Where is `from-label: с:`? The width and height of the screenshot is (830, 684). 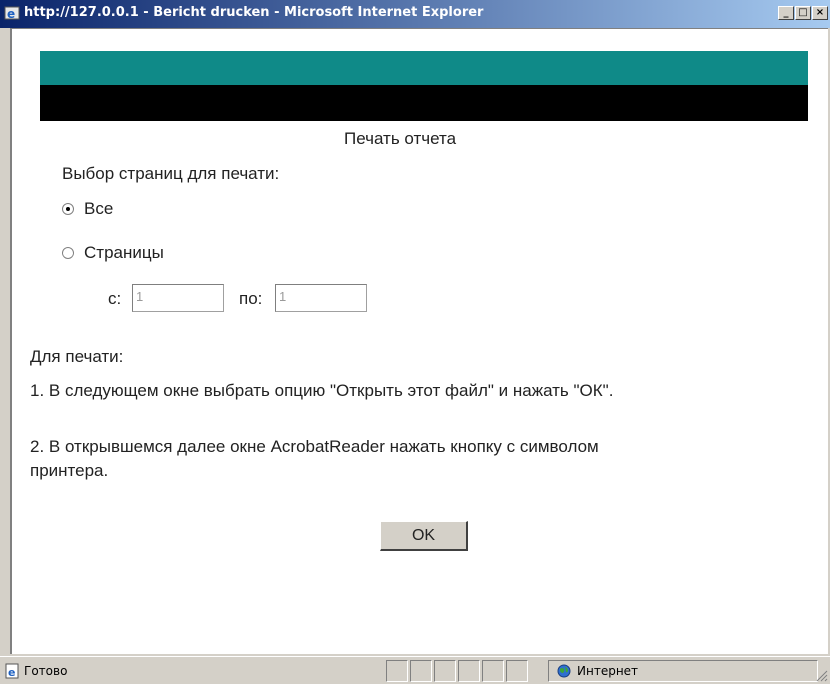
from-label: с: is located at coordinates (115, 298).